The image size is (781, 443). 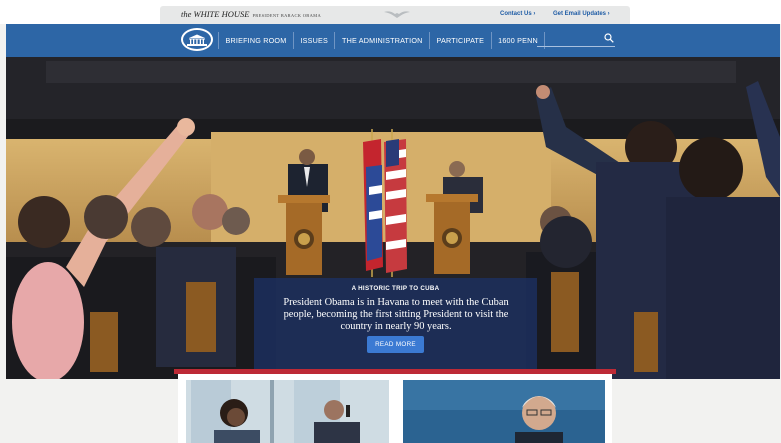 I want to click on nav-item-briefing-room: BRIEFING ROOM, so click(x=256, y=40).